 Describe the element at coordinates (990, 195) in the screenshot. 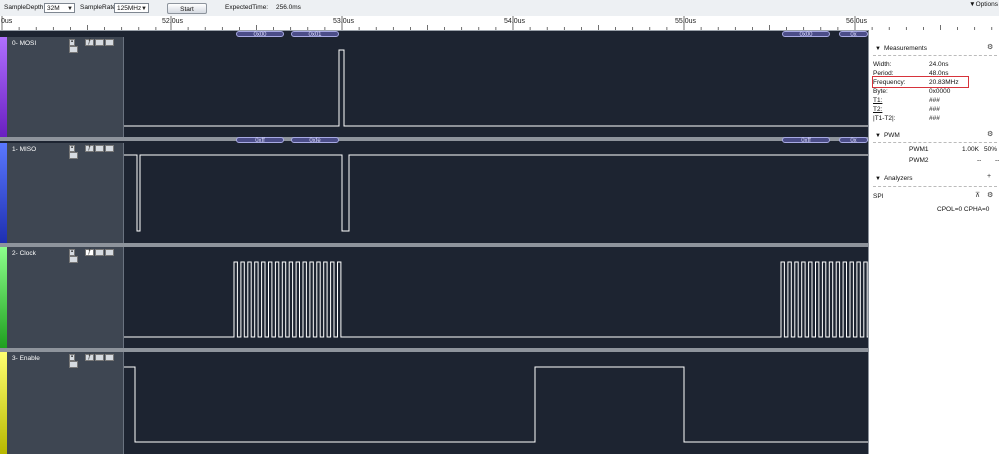

I see `analyzer-settings-icon: ⚙` at that location.